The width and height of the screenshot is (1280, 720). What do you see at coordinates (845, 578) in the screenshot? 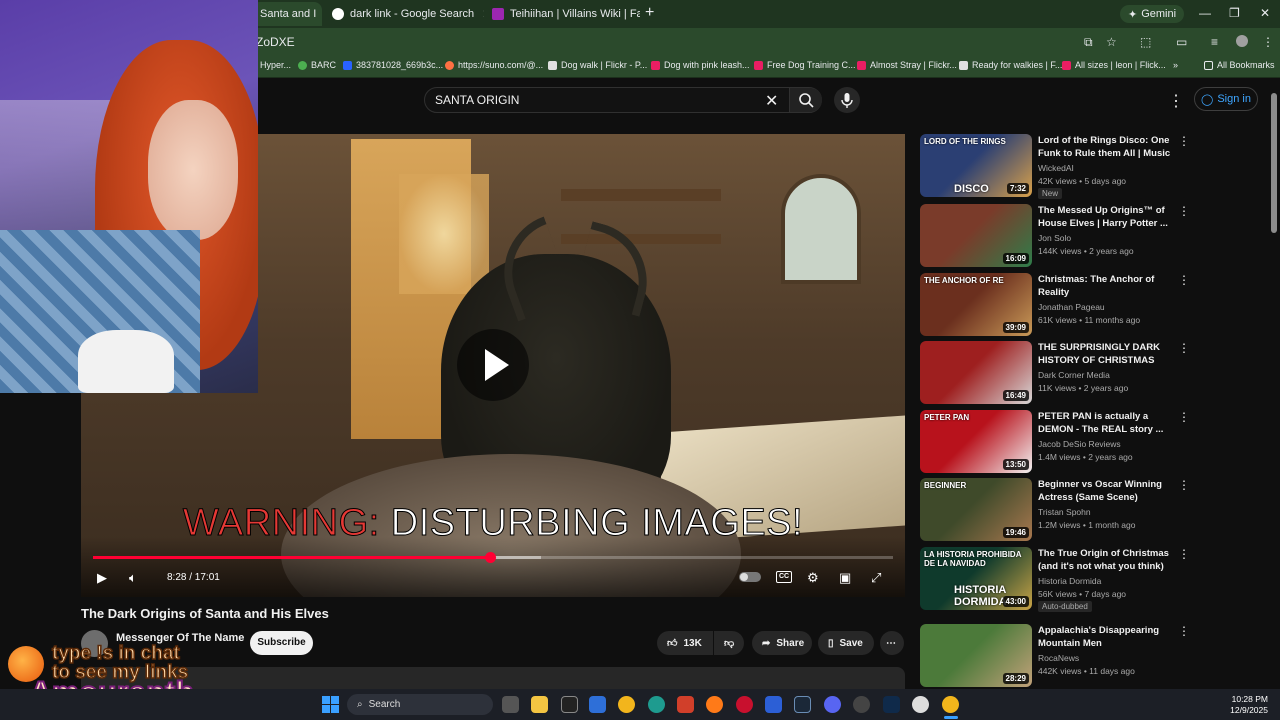
I see `miniplayer-icon: ▣` at bounding box center [845, 578].